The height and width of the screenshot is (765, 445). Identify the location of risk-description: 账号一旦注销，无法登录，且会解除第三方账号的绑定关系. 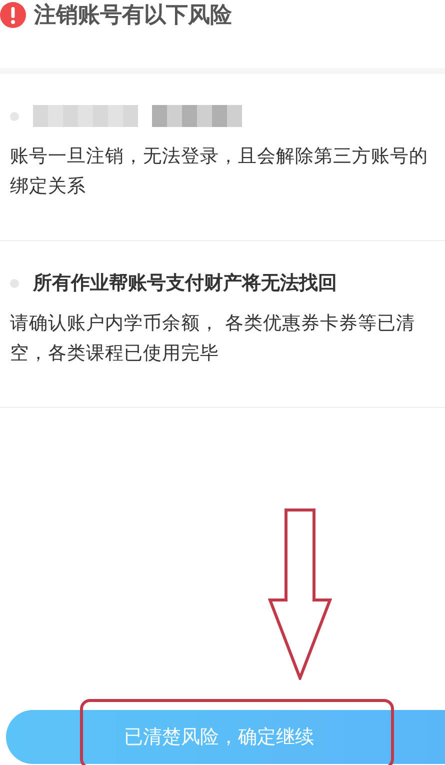
(219, 172).